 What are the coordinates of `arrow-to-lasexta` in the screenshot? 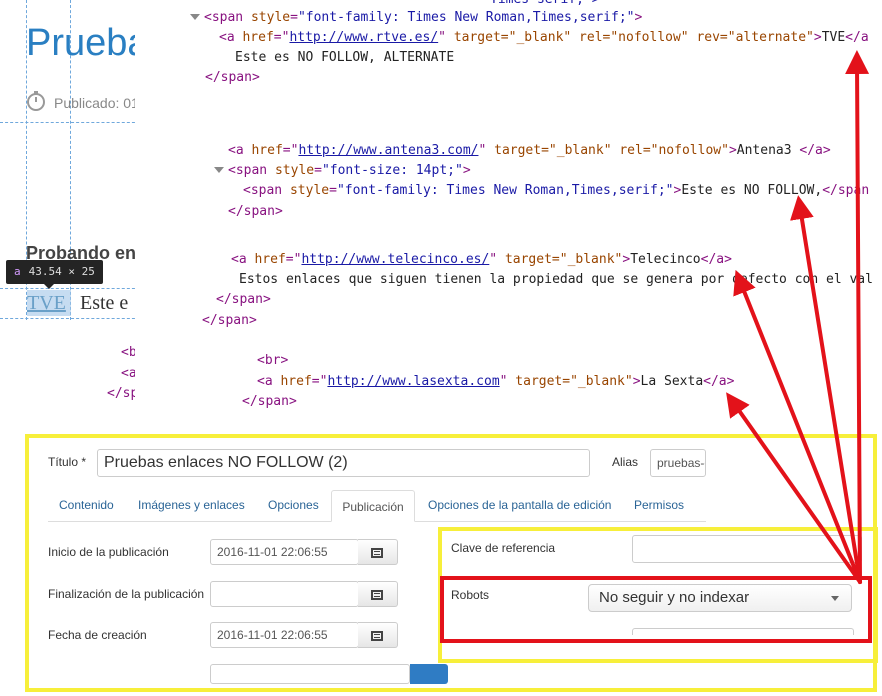 It's located at (794, 488).